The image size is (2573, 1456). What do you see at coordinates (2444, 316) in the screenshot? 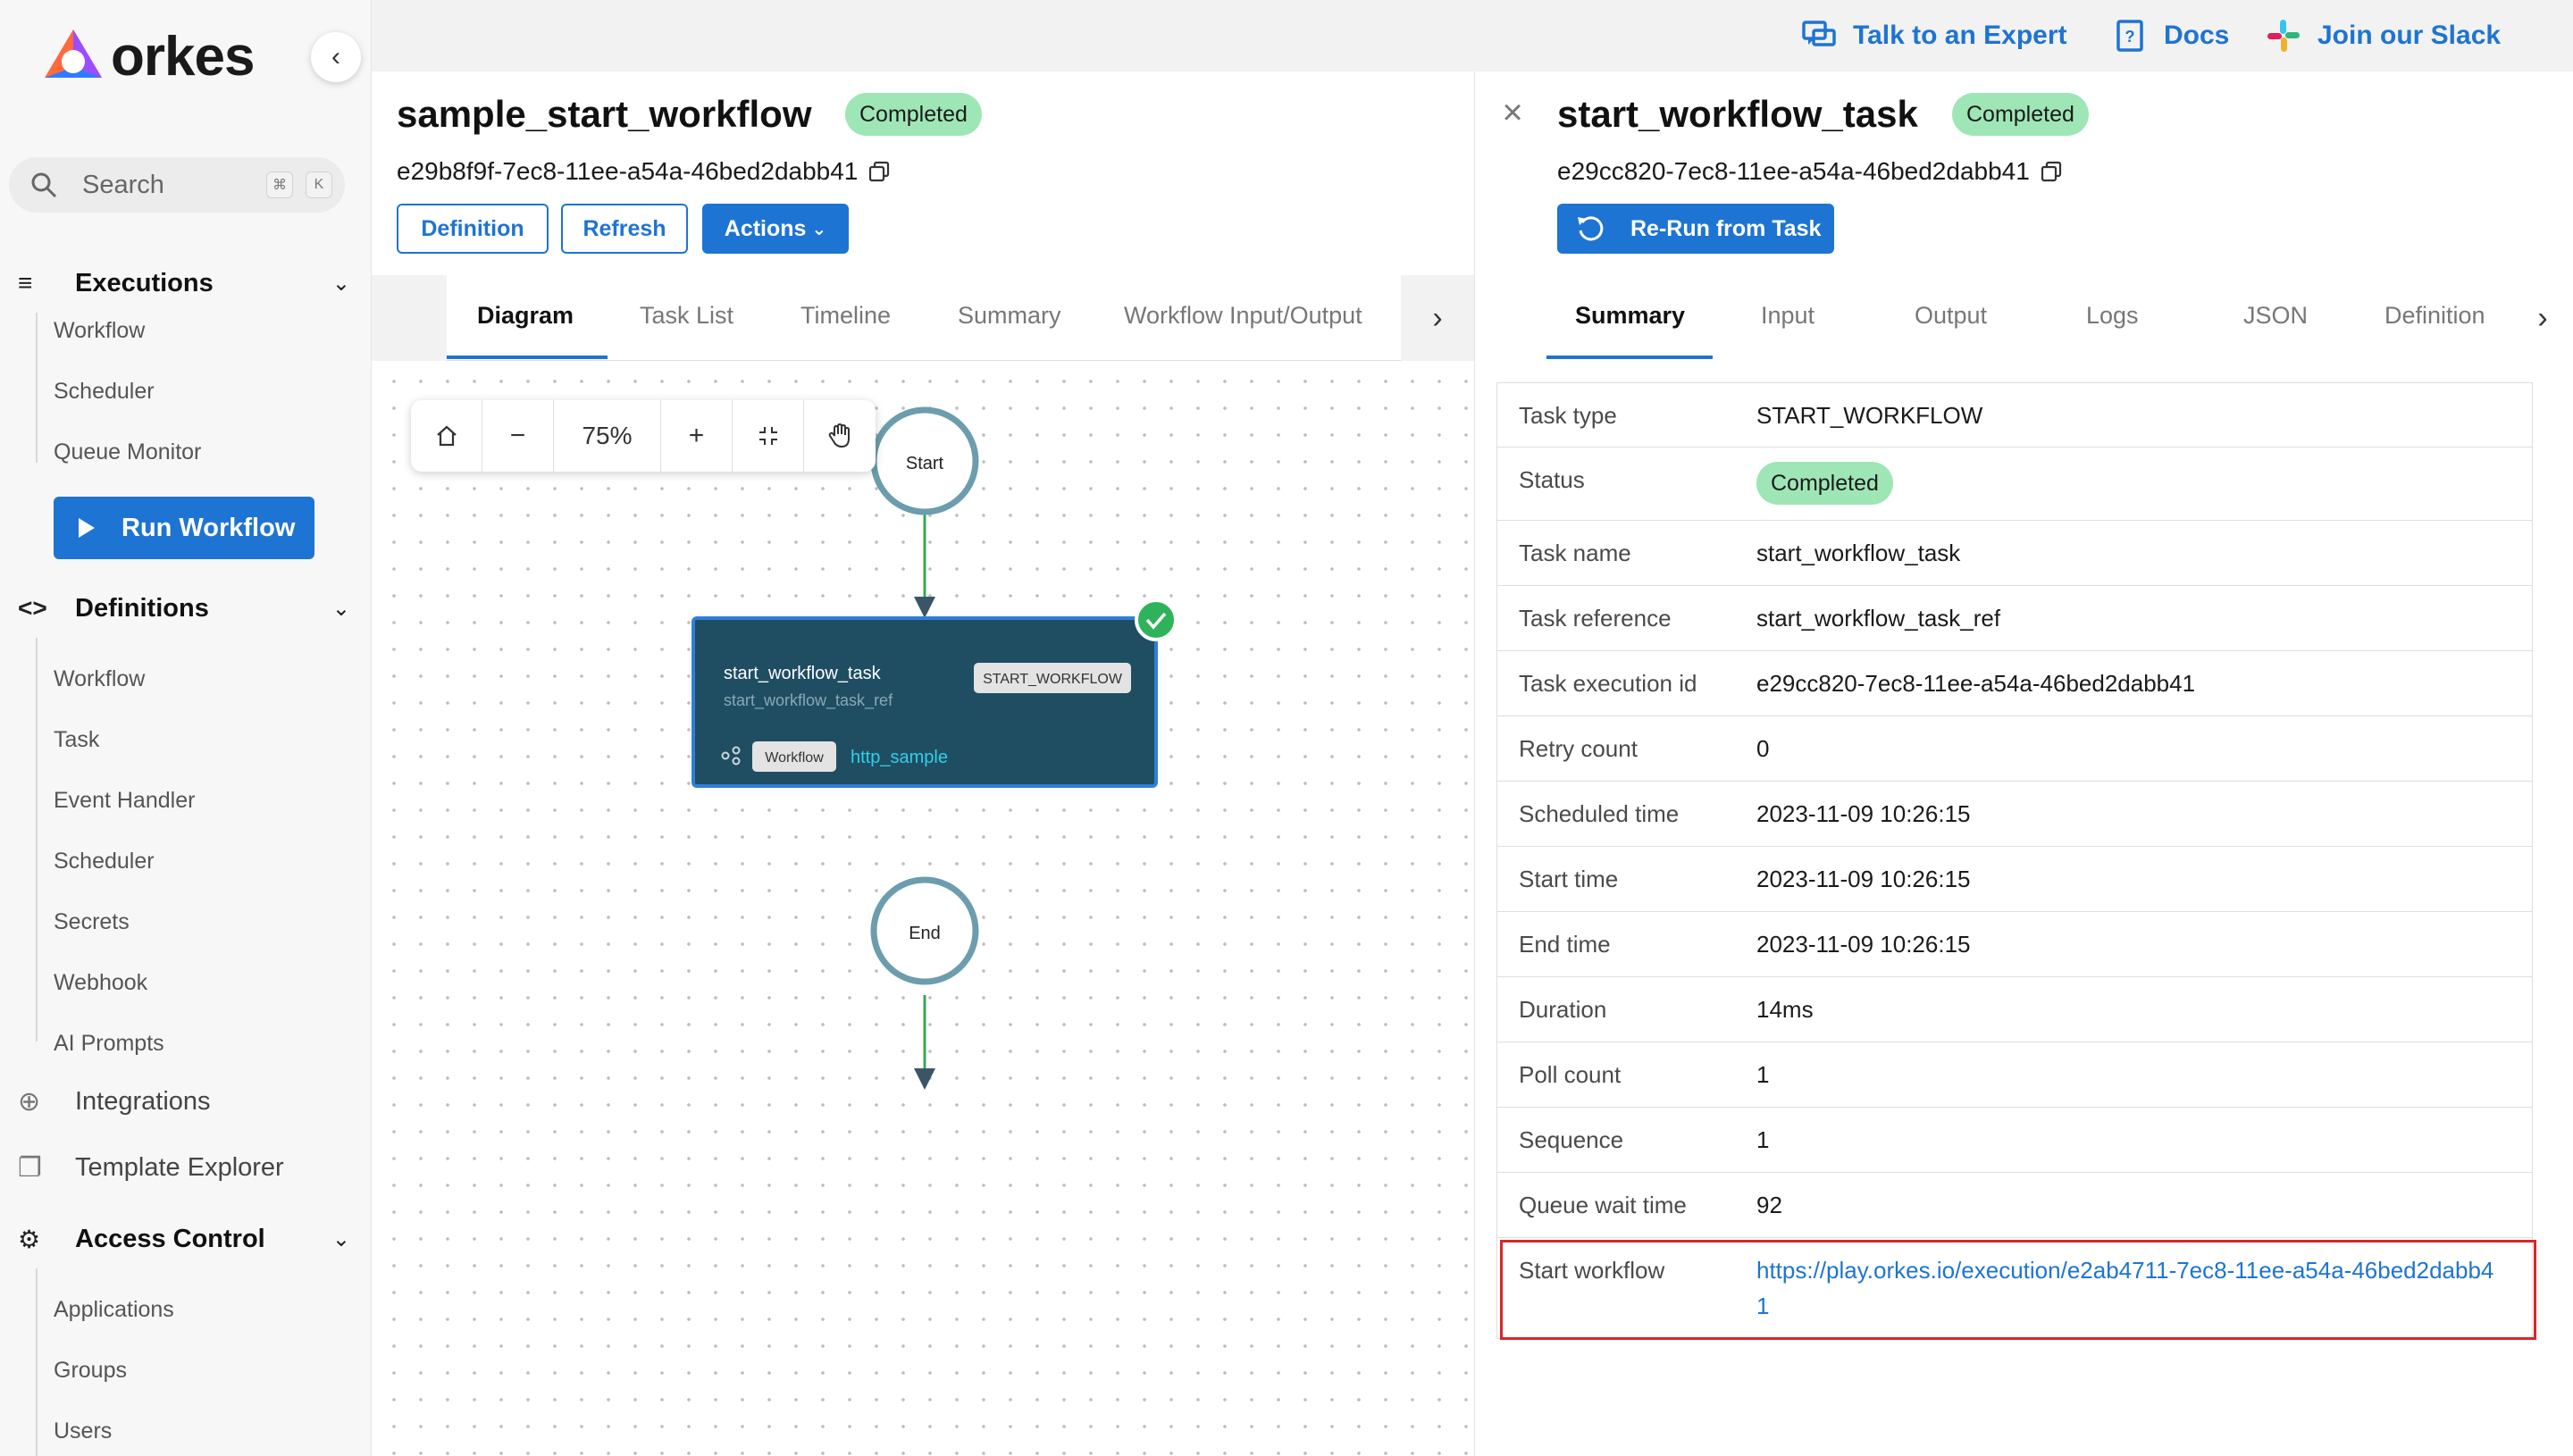
I see `tab-definition: Definition` at bounding box center [2444, 316].